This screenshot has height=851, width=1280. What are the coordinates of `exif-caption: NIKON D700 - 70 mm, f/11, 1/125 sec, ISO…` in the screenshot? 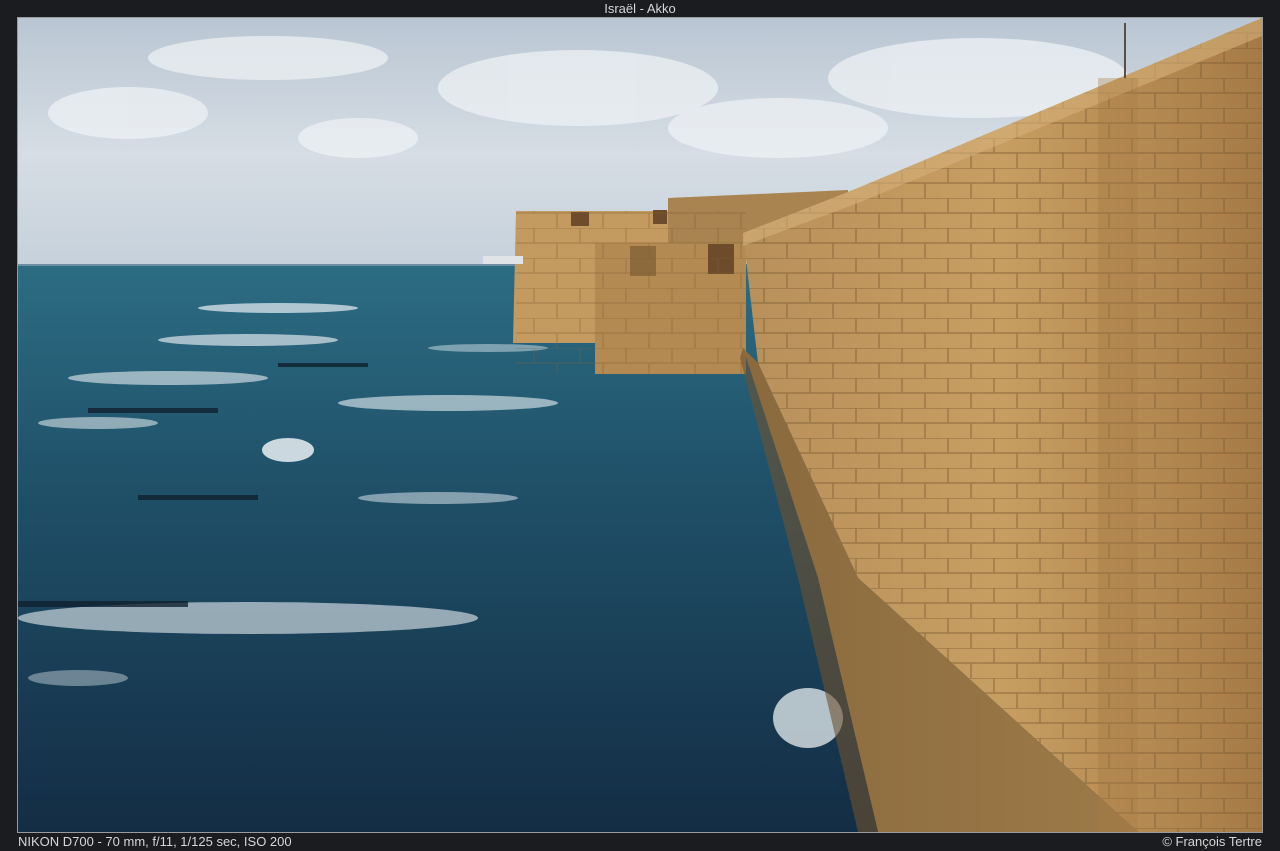 It's located at (155, 841).